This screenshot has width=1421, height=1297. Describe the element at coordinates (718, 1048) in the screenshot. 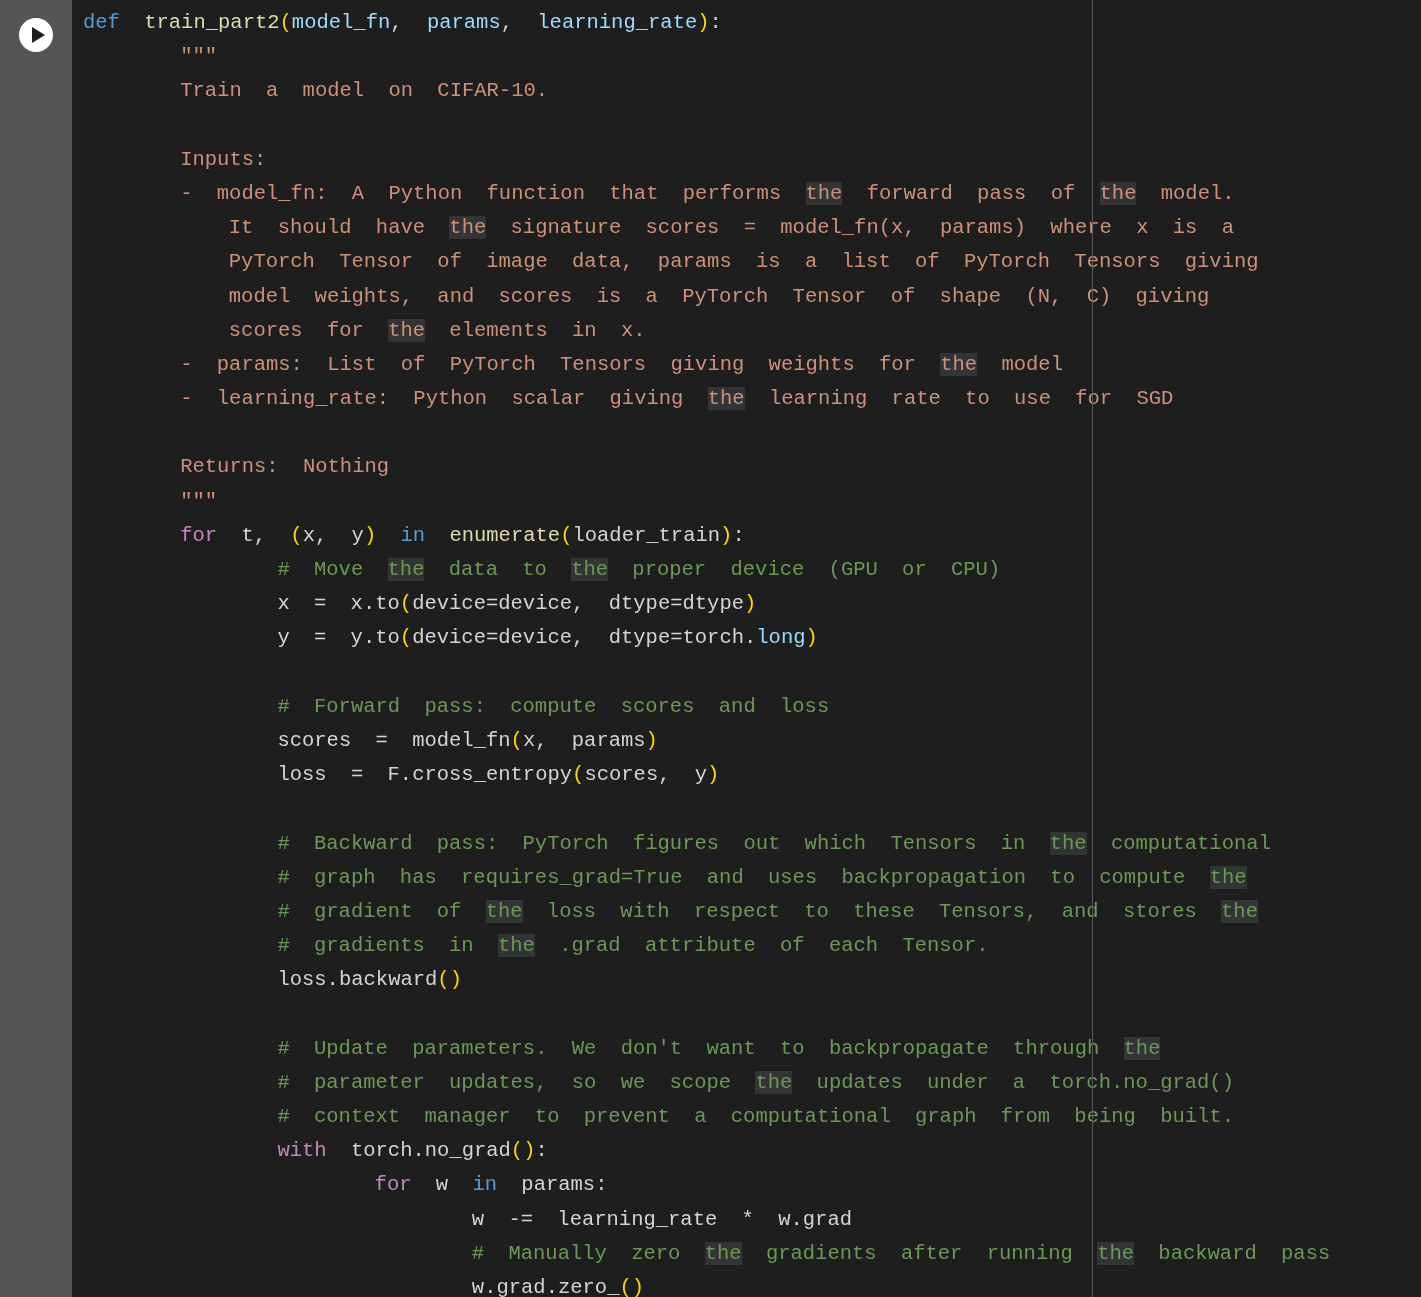

I see `code-line: # Update parameters. We don't want to backpropagate through the` at that location.